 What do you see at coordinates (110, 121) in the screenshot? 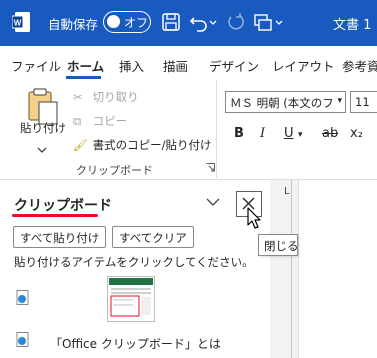
I see `copy-label: コピー` at bounding box center [110, 121].